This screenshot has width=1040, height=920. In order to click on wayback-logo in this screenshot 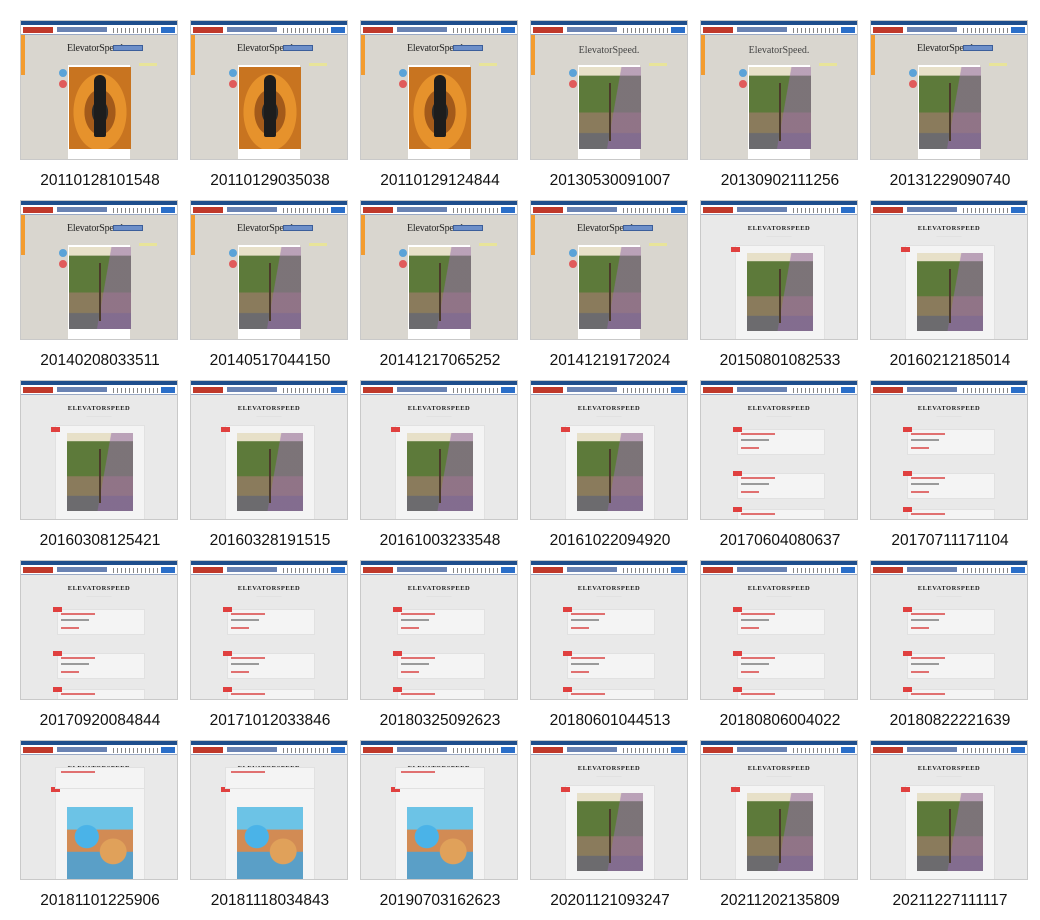, I will do `click(208, 210)`.